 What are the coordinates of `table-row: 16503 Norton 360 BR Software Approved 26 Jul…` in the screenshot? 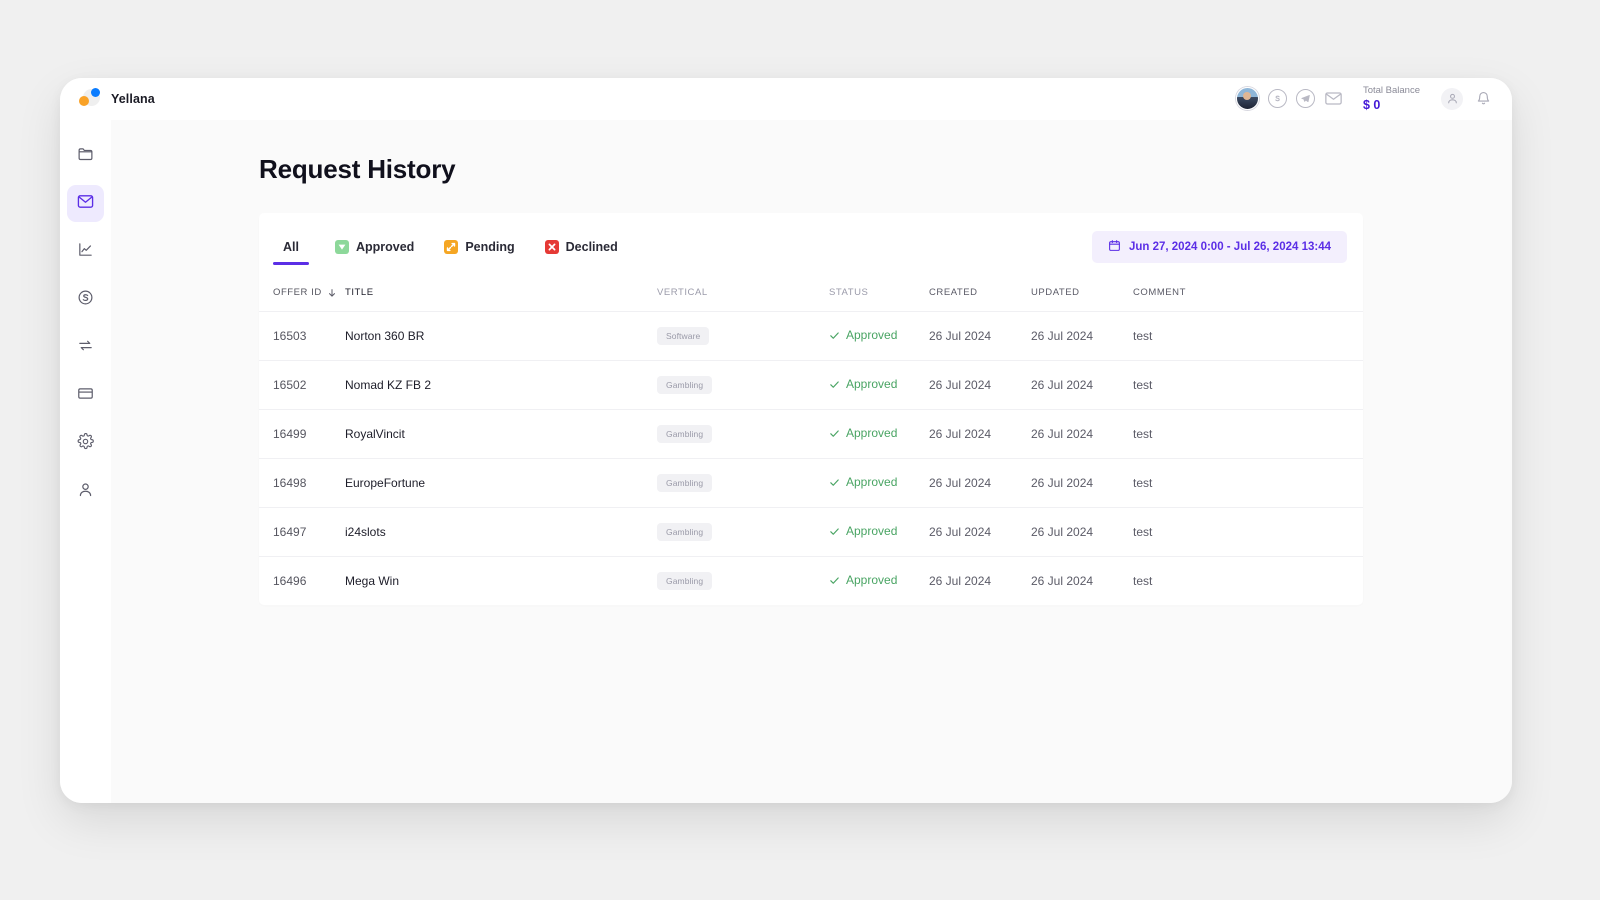 It's located at (811, 336).